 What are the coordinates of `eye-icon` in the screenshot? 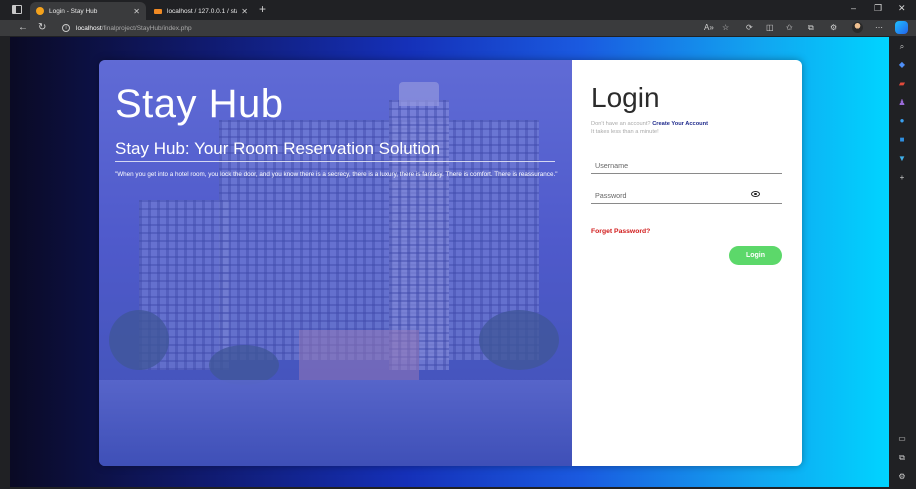 It's located at (755, 194).